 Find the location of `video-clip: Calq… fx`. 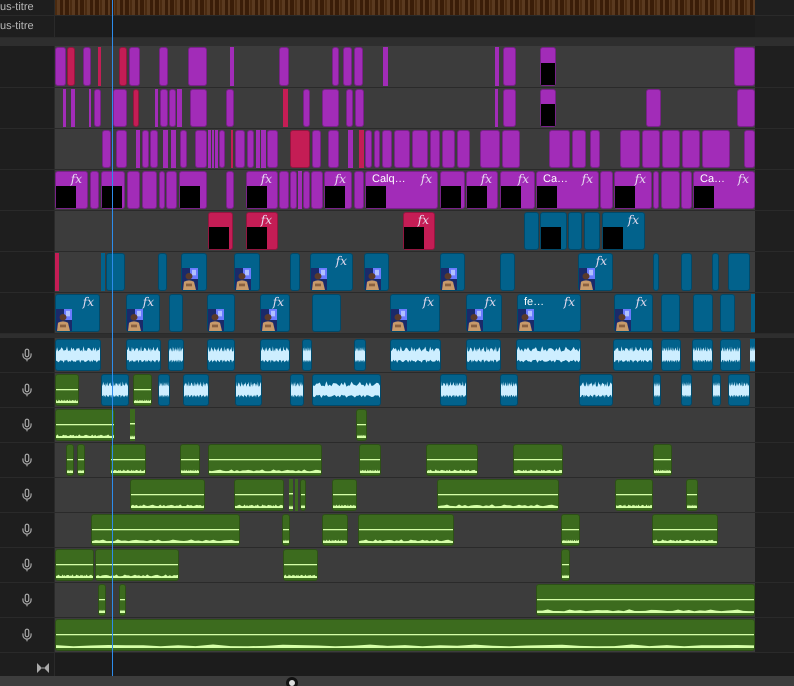

video-clip: Calq… fx is located at coordinates (401, 190).